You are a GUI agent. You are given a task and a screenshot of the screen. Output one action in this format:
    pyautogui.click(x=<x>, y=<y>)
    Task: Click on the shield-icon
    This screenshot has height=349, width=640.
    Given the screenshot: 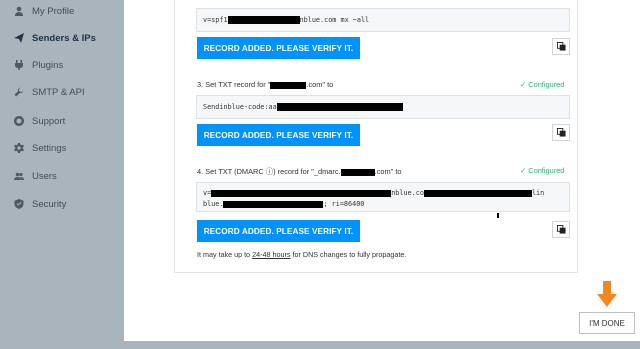 What is the action you would take?
    pyautogui.click(x=19, y=204)
    